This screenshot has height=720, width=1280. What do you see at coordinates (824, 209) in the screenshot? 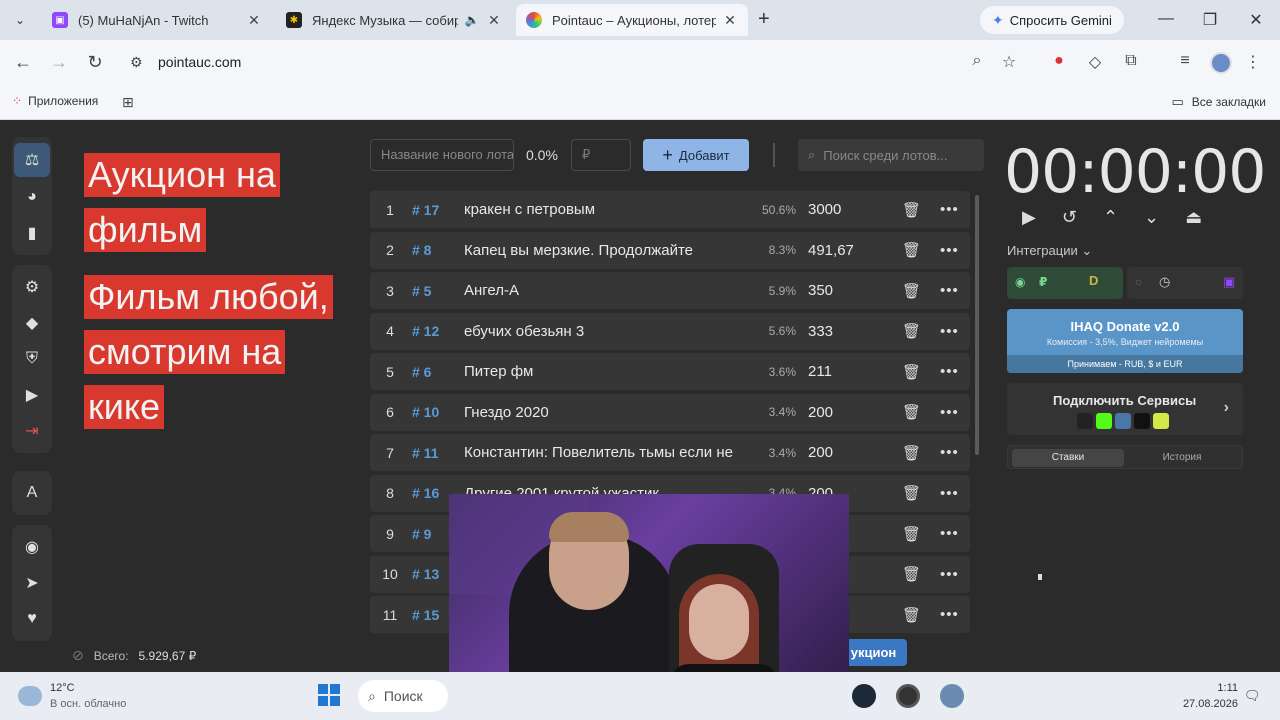
I see `lot-amount: 3000` at bounding box center [824, 209].